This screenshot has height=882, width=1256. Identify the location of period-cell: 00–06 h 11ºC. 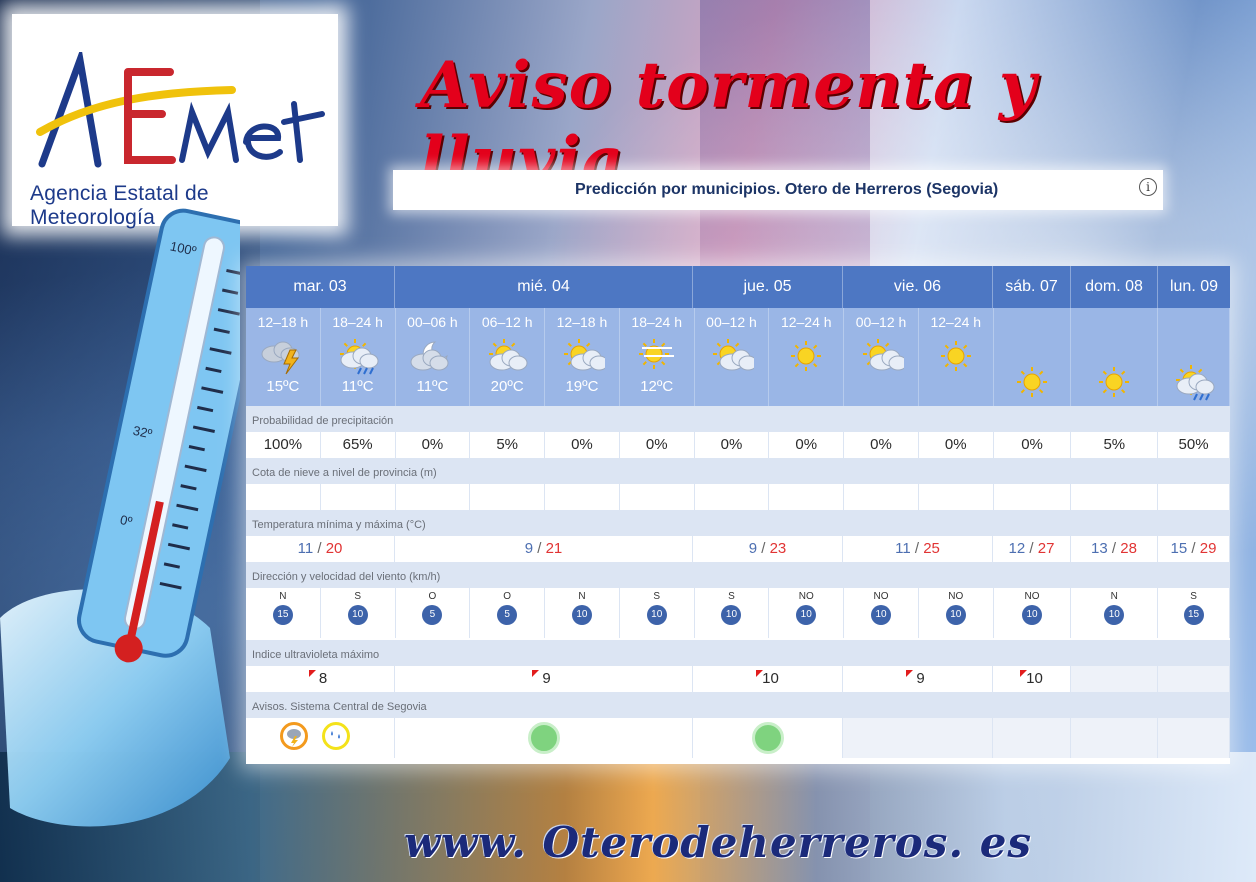
(433, 357).